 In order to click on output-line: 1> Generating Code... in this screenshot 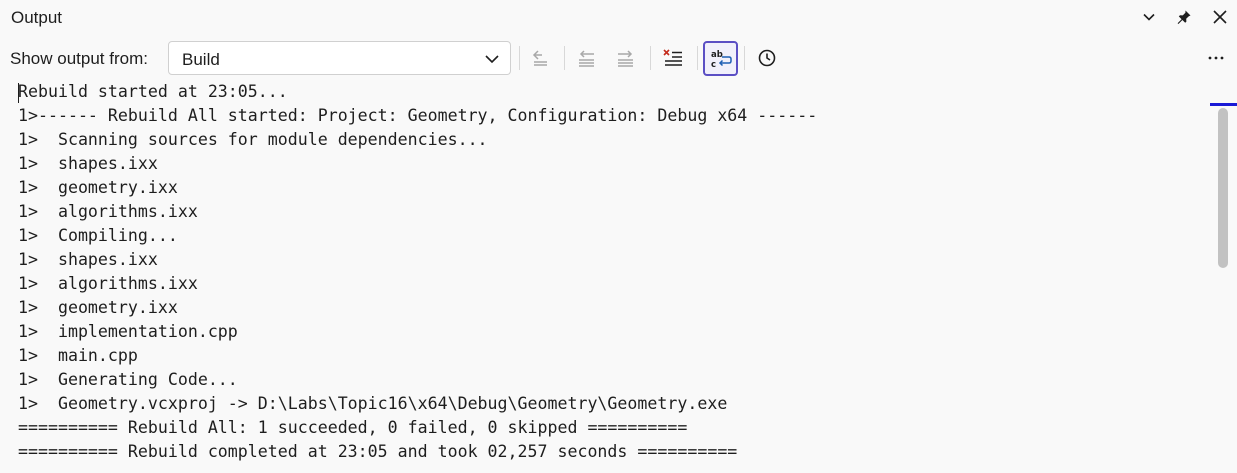, I will do `click(128, 379)`.